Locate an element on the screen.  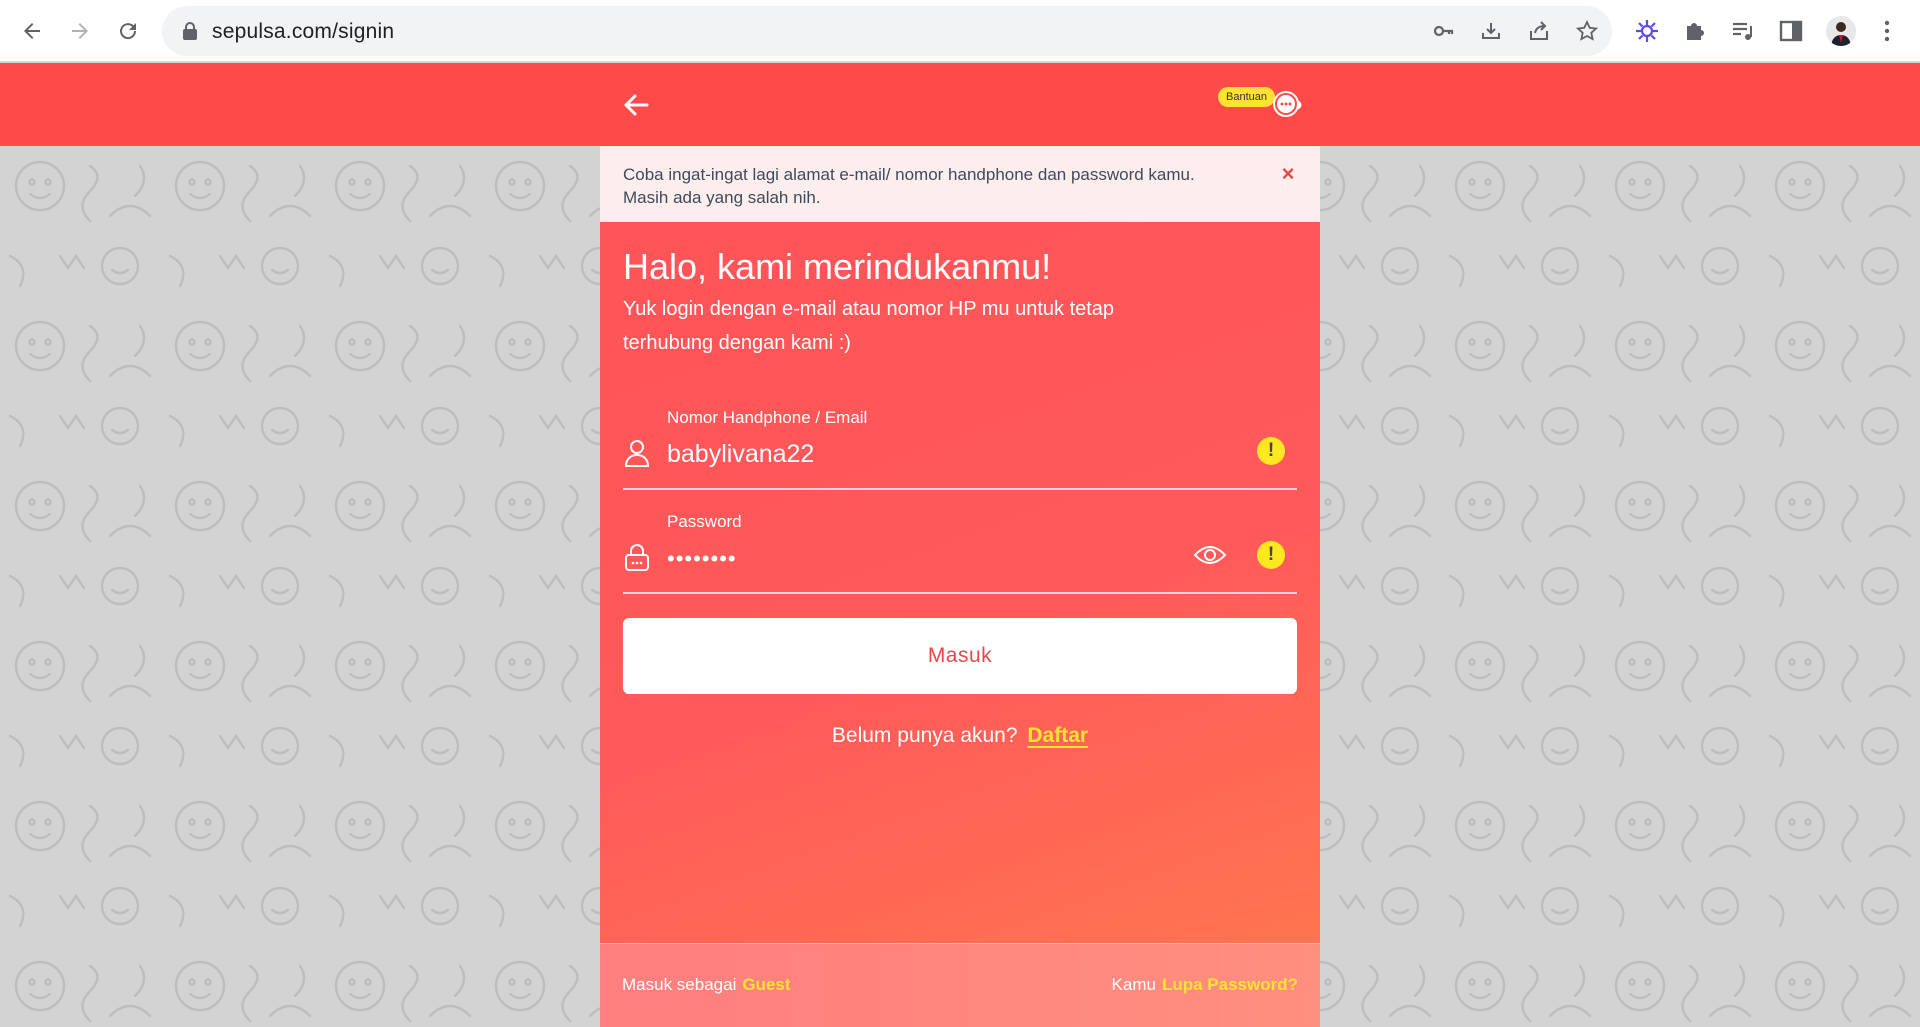
username-label: Nomor Handphone / Email is located at coordinates (767, 417).